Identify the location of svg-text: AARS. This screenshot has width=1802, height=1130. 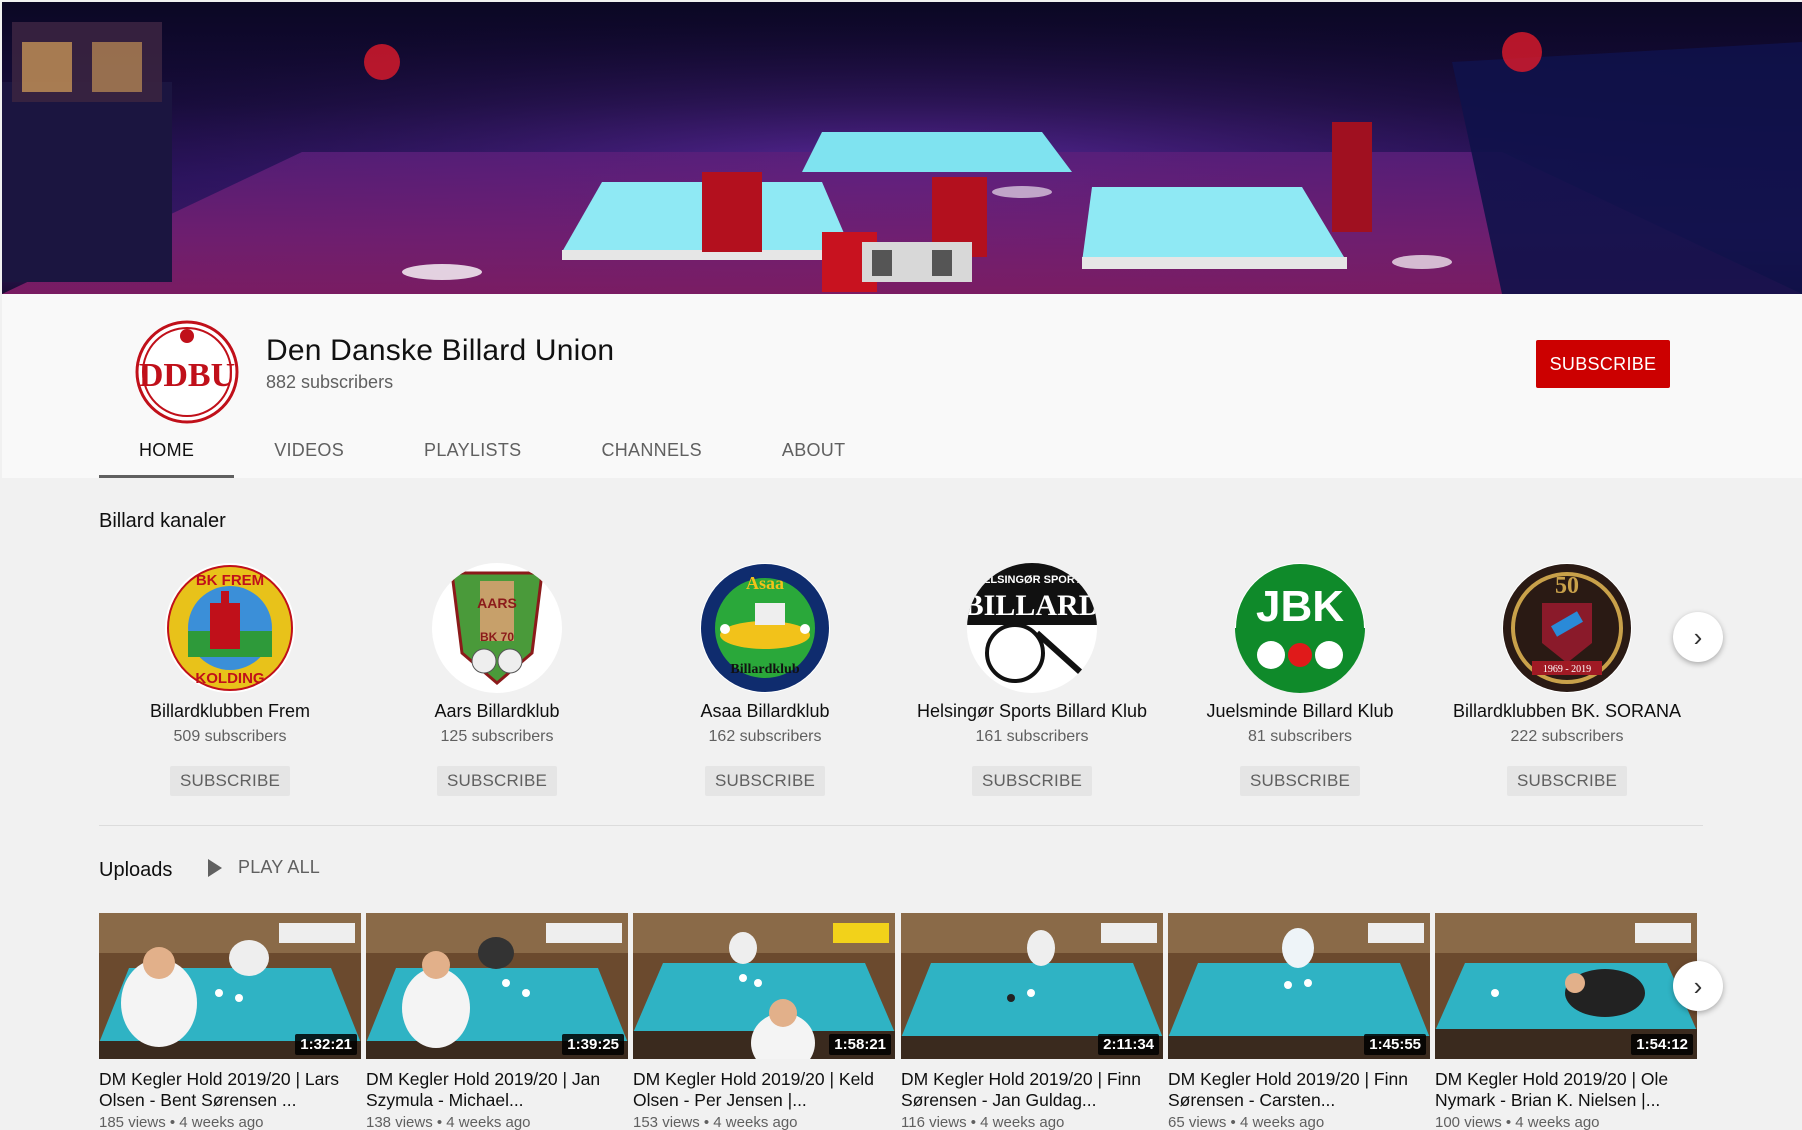
(497, 603).